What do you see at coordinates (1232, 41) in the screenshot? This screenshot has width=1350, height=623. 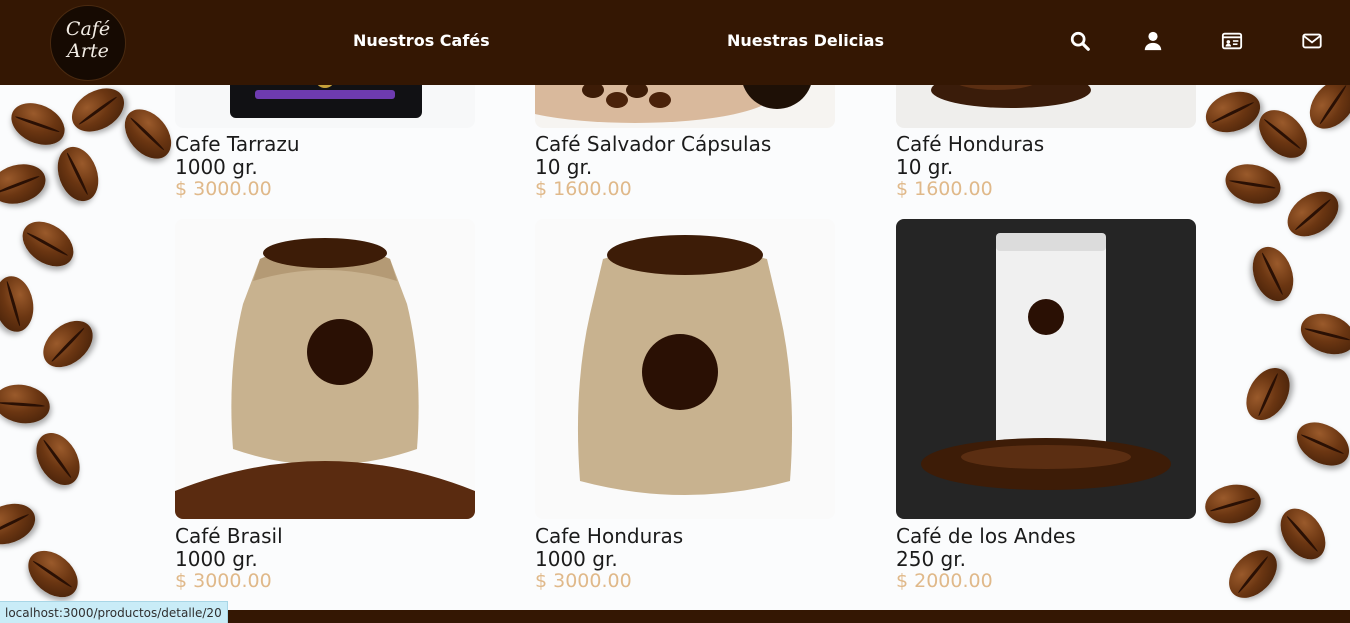 I see `id-card-icon` at bounding box center [1232, 41].